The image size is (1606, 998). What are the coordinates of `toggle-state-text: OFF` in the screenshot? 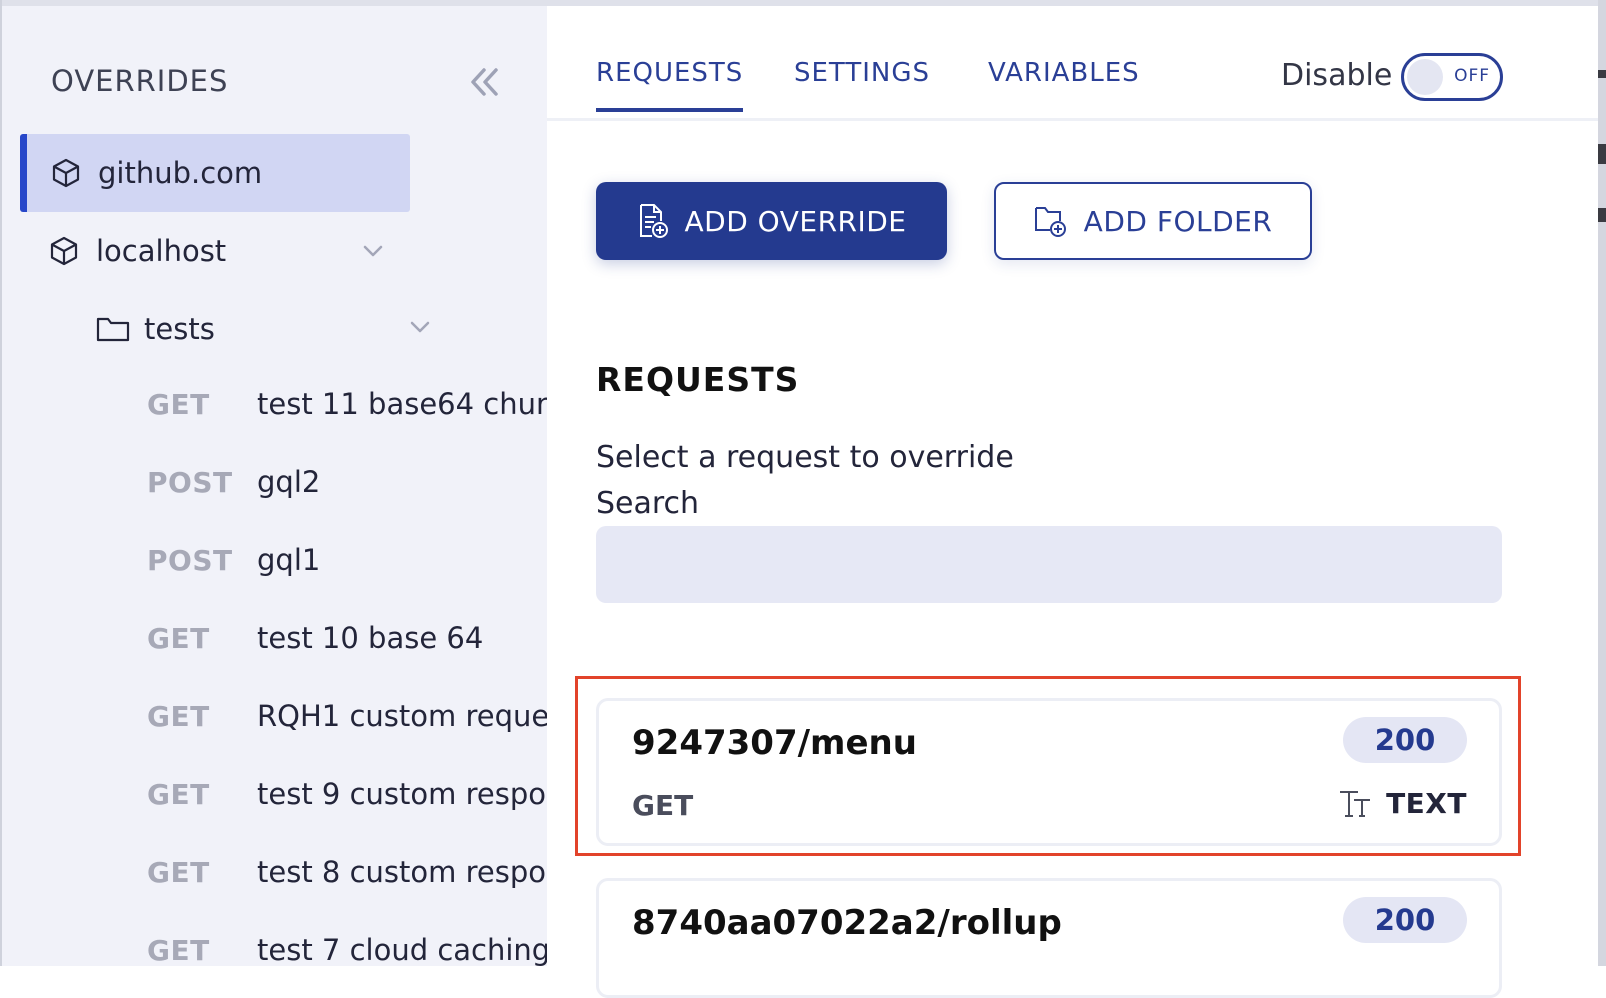 It's located at (1472, 76).